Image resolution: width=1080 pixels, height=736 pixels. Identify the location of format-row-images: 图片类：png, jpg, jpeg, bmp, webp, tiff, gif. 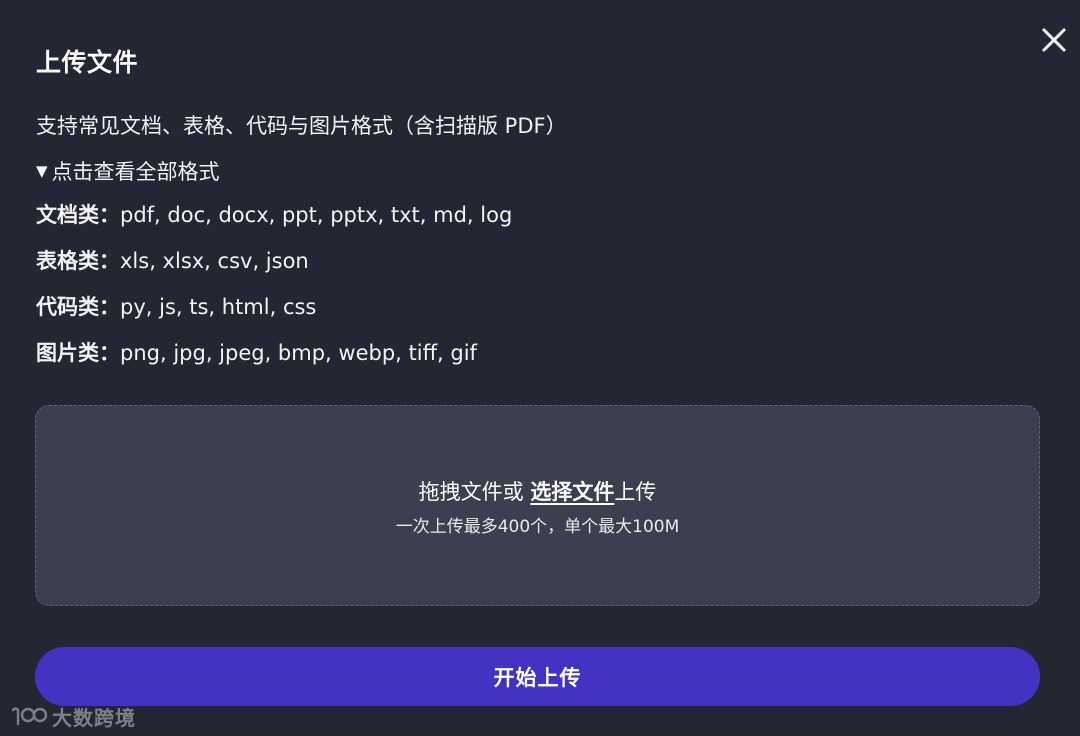
(256, 353).